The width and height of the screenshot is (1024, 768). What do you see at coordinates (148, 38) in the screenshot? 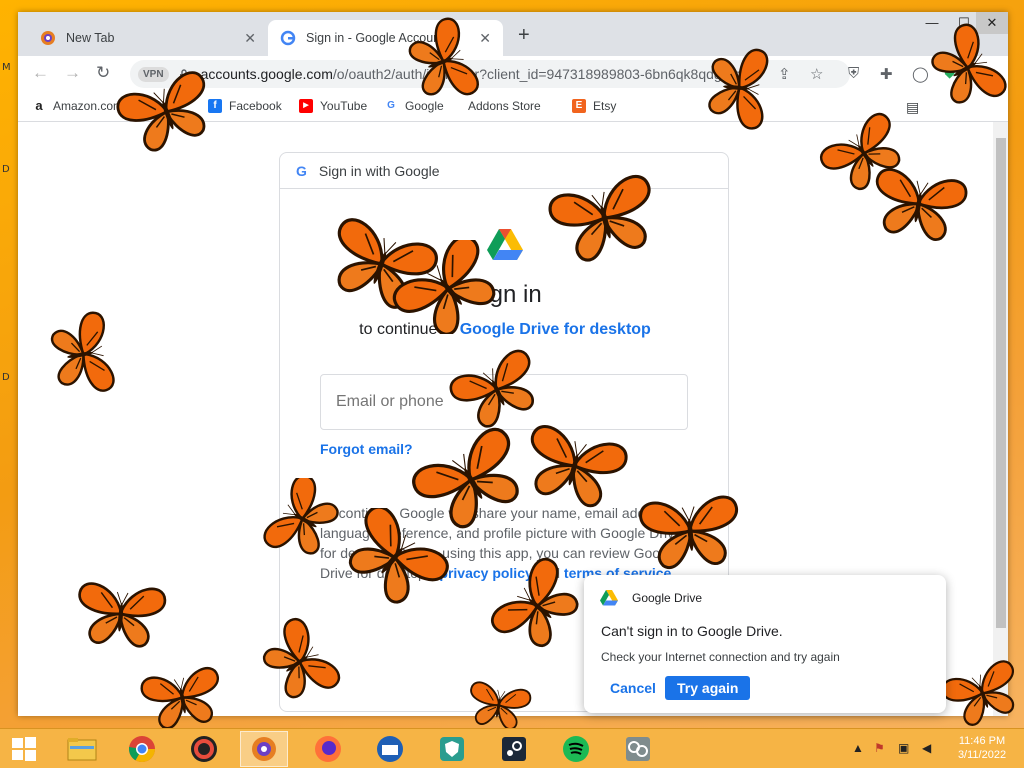
I see `tab-new-tab: New Tab ✕` at bounding box center [148, 38].